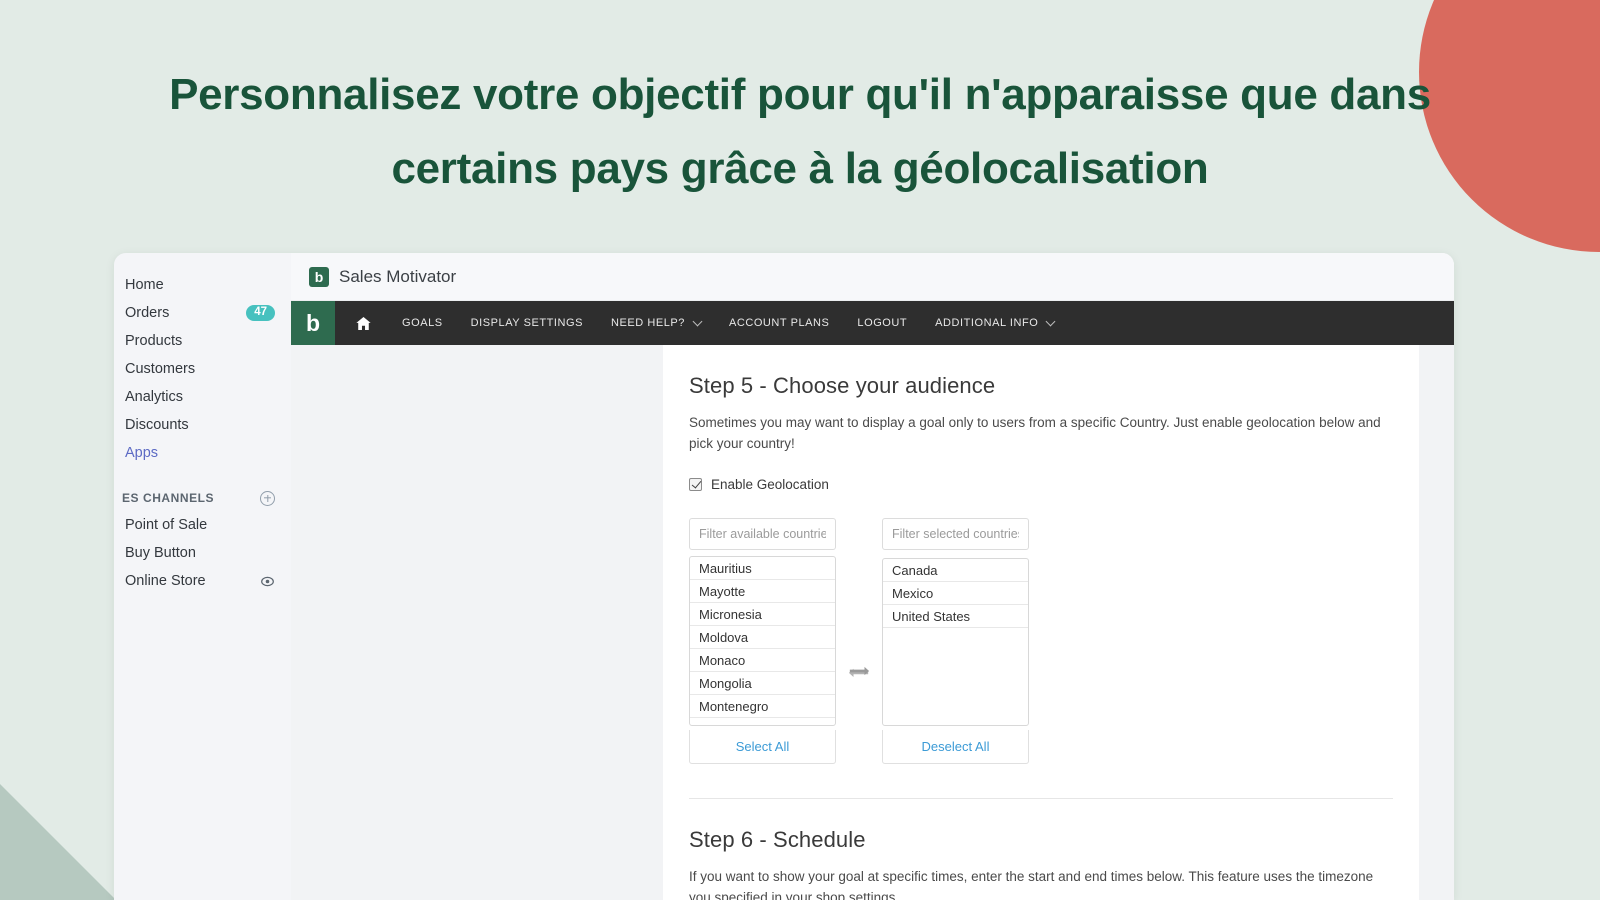  Describe the element at coordinates (202, 369) in the screenshot. I see `sidebar-item-customers: Customers` at that location.